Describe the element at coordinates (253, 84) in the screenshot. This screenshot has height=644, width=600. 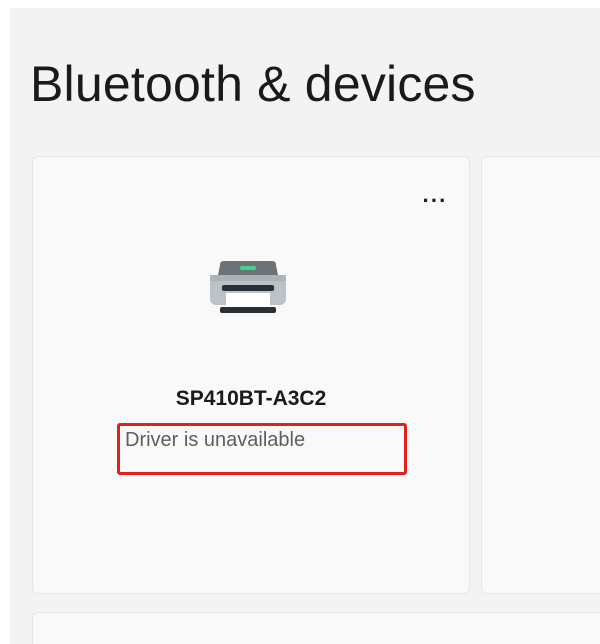
I see `page-title: Bluetooth & devices` at that location.